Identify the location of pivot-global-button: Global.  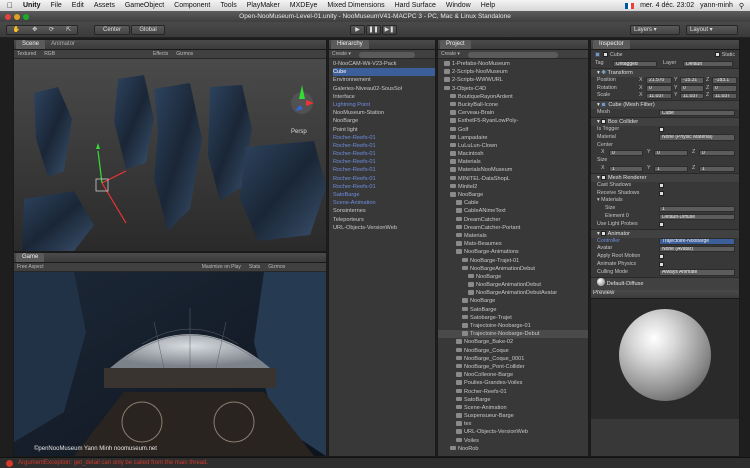
(148, 30).